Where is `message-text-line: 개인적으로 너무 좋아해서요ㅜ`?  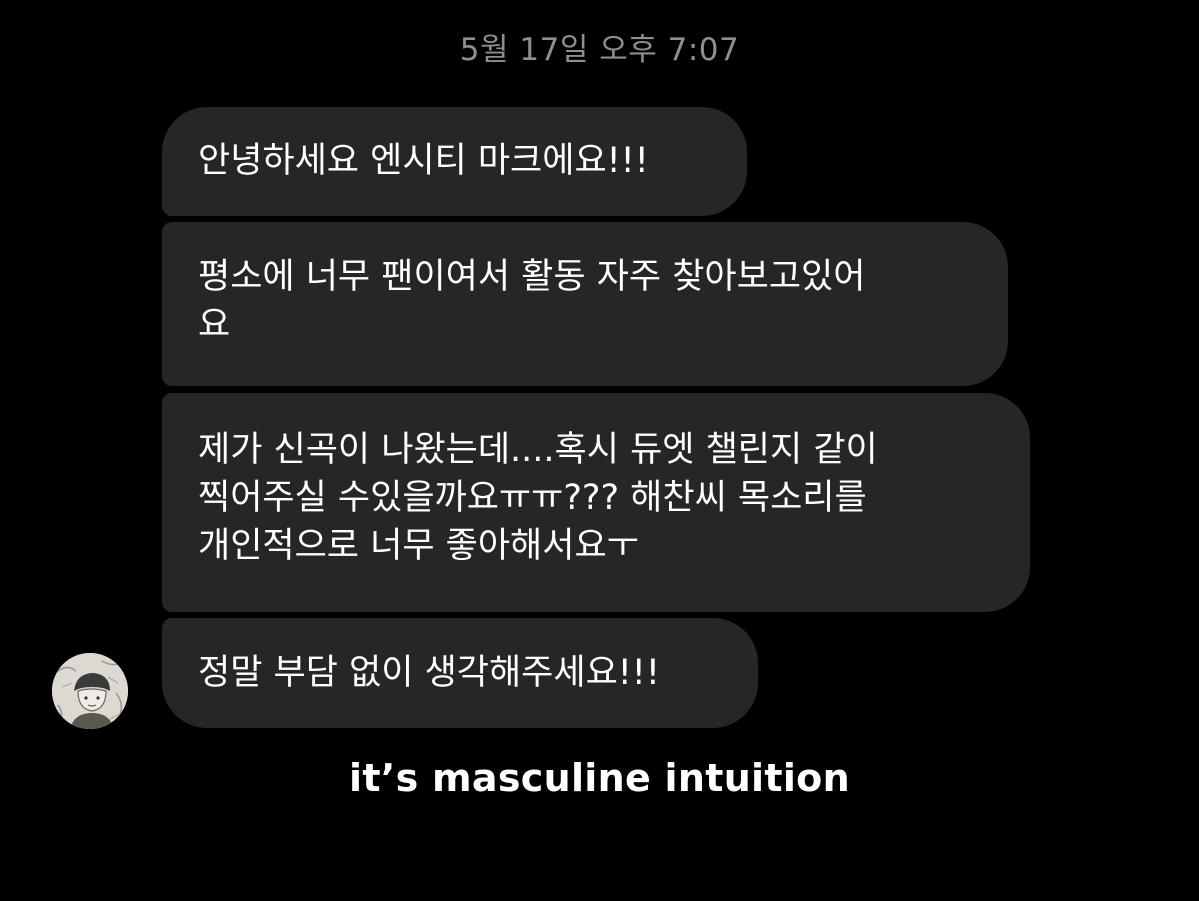 message-text-line: 개인적으로 너무 좋아해서요ㅜ is located at coordinates (418, 546).